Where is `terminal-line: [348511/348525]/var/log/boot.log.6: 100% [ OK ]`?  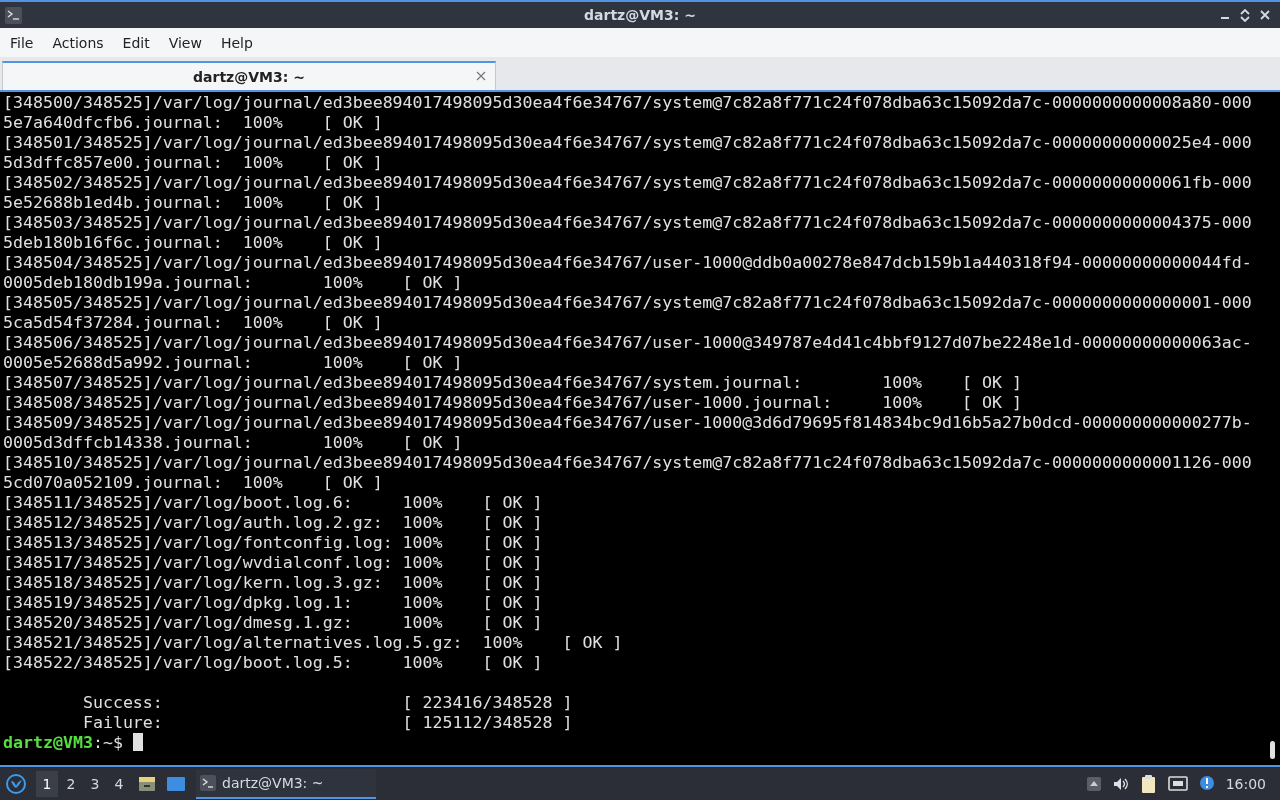
terminal-line: [348511/348525]/var/log/boot.log.6: 100% [ OK ] is located at coordinates (273, 503).